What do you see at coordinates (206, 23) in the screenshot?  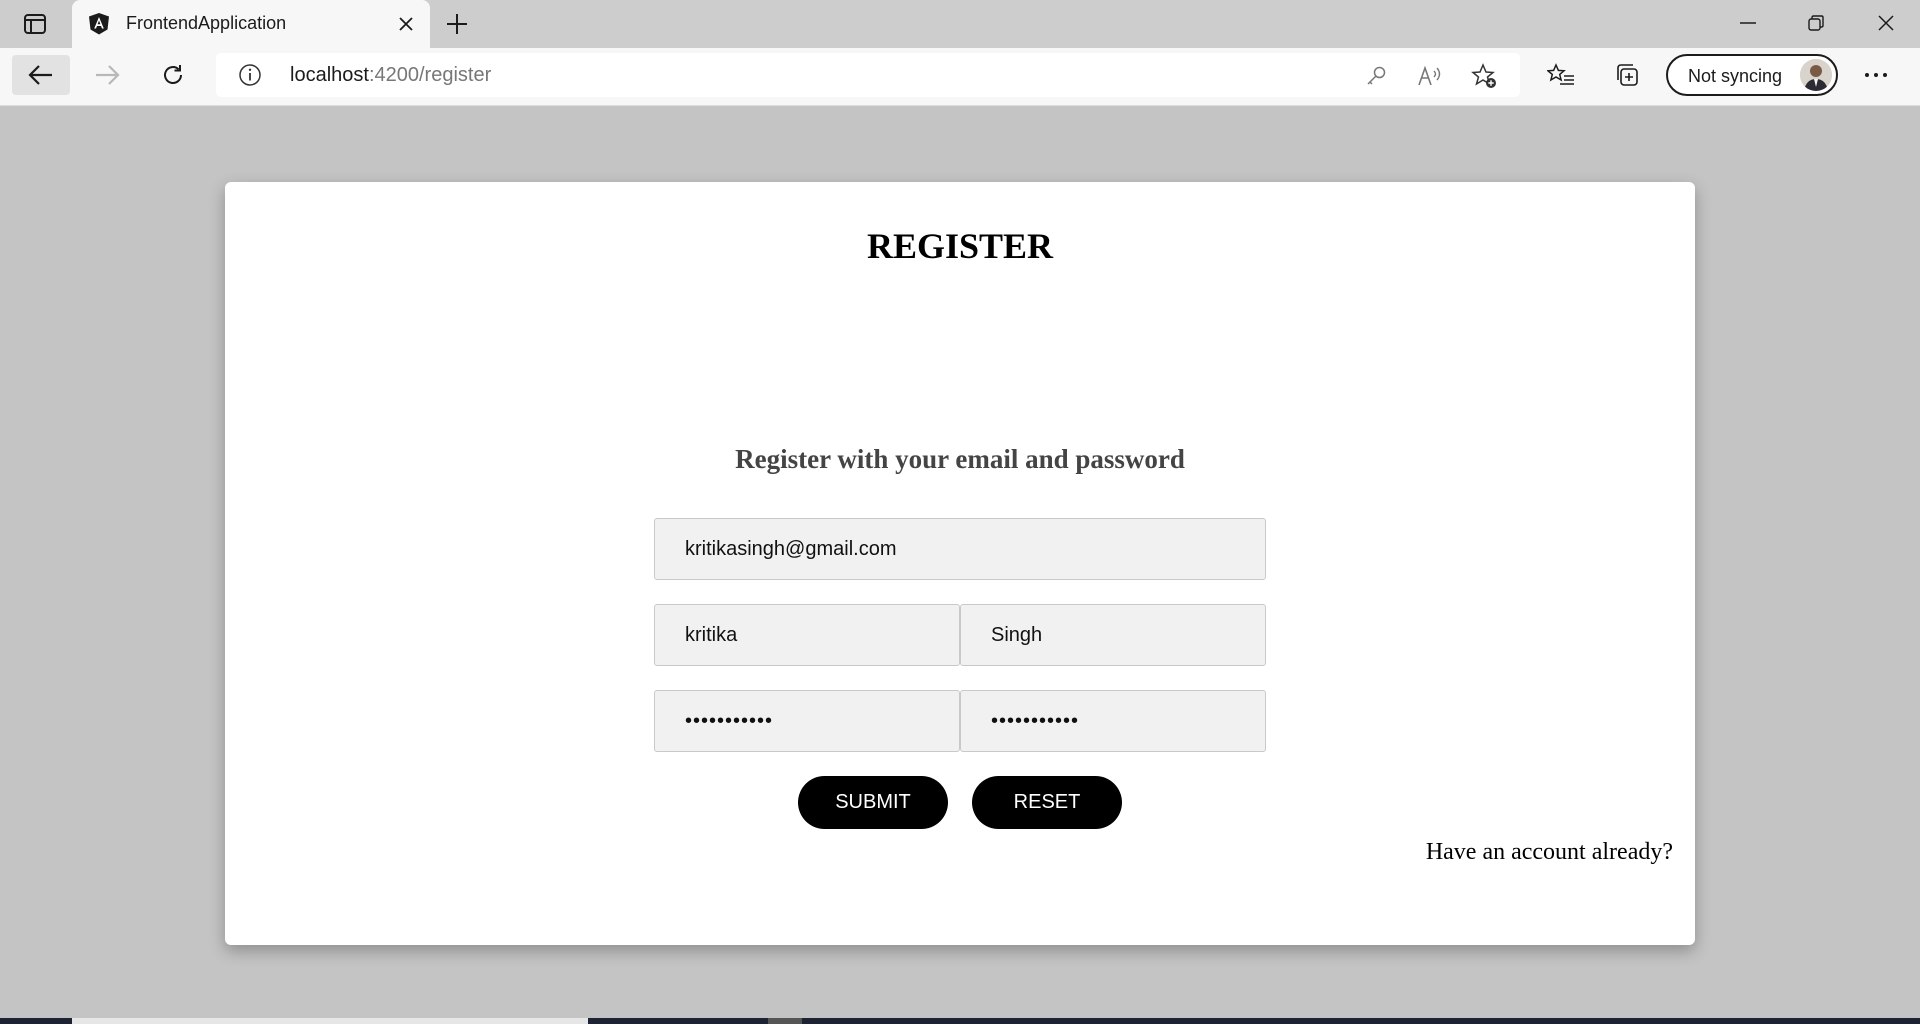 I see `tab-title: FrontendApplication` at bounding box center [206, 23].